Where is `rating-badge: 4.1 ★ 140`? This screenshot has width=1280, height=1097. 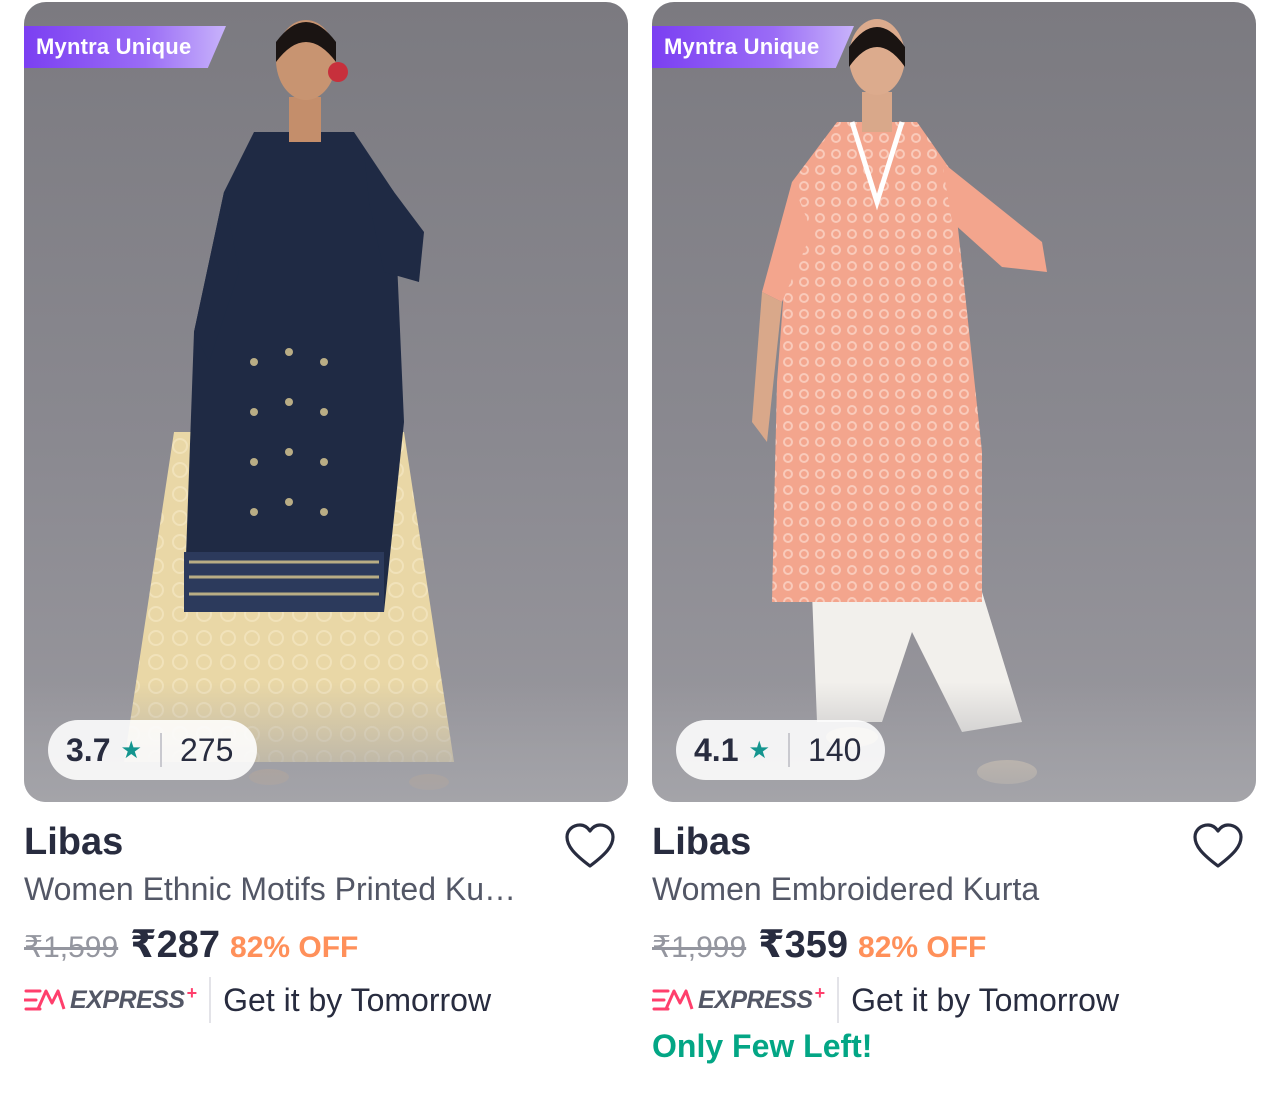 rating-badge: 4.1 ★ 140 is located at coordinates (781, 750).